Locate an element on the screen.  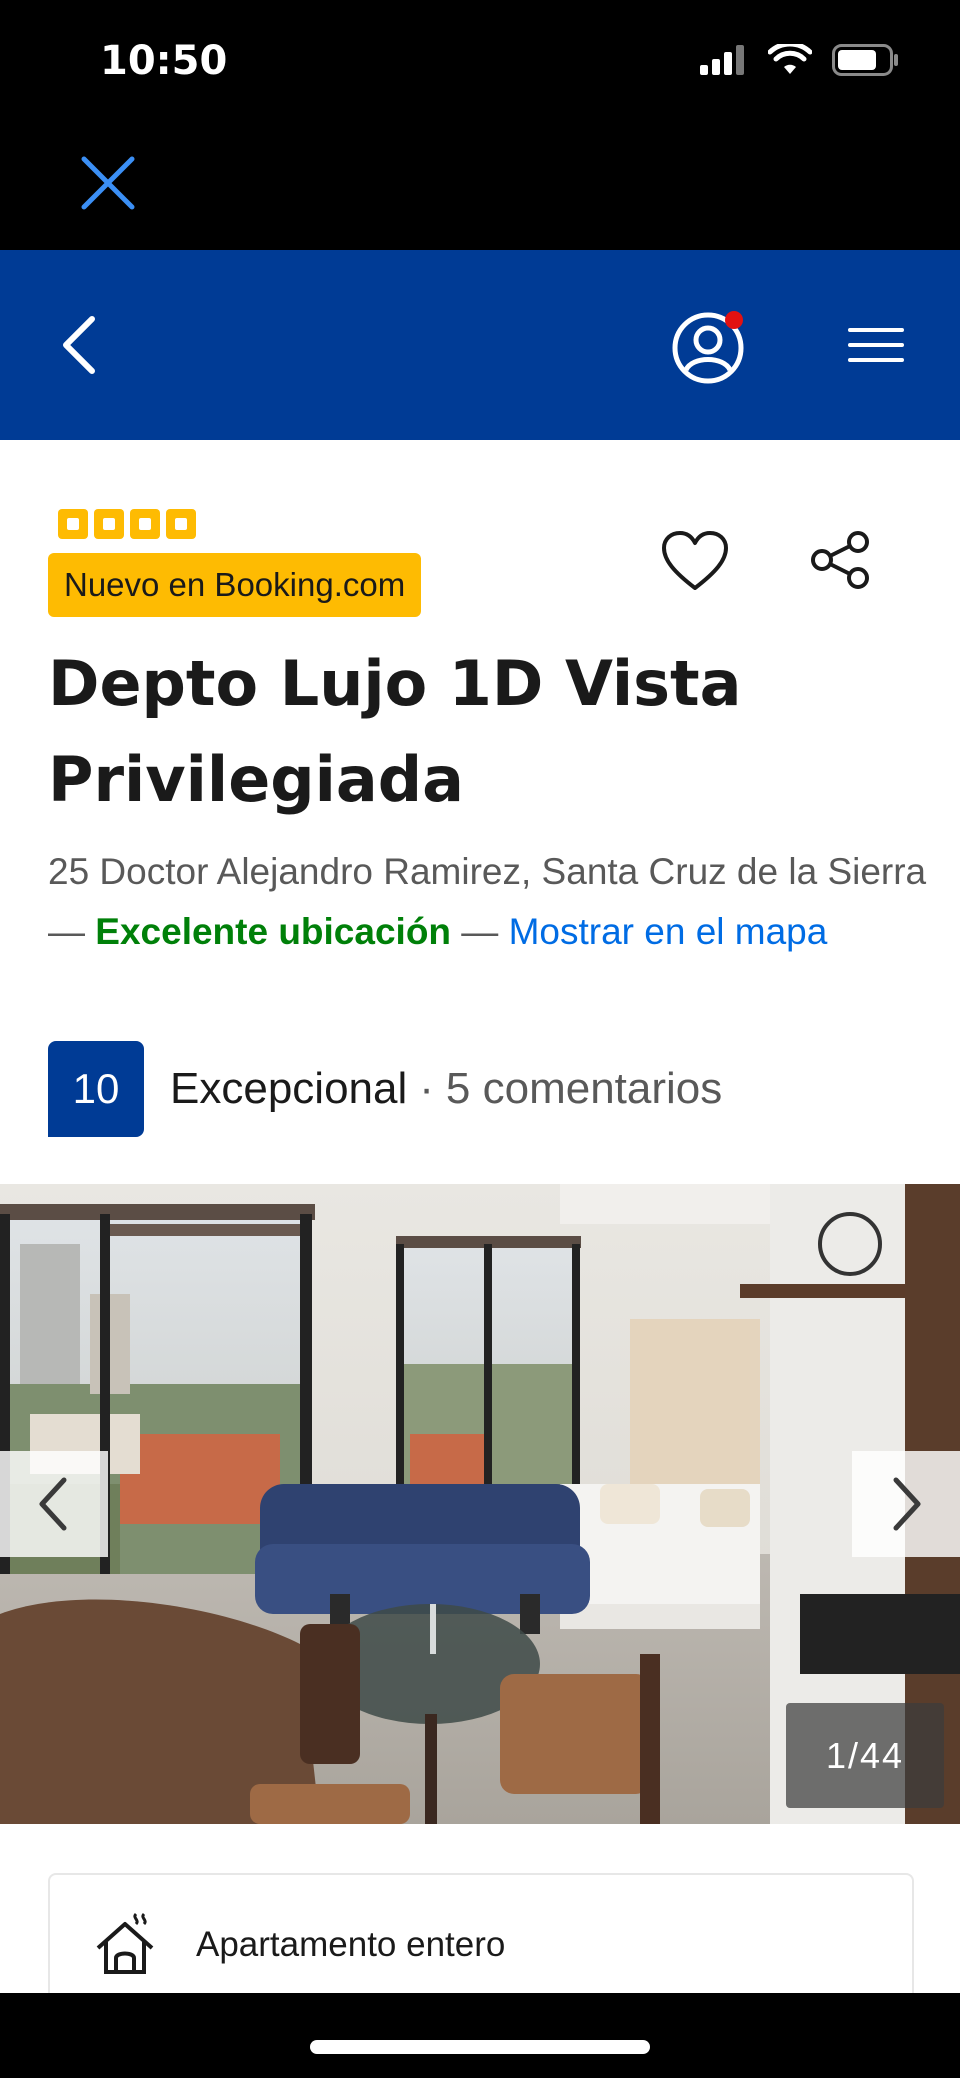
property-title: Depto Lujo 1D Vista Privilegiada is located at coordinates (395, 731).